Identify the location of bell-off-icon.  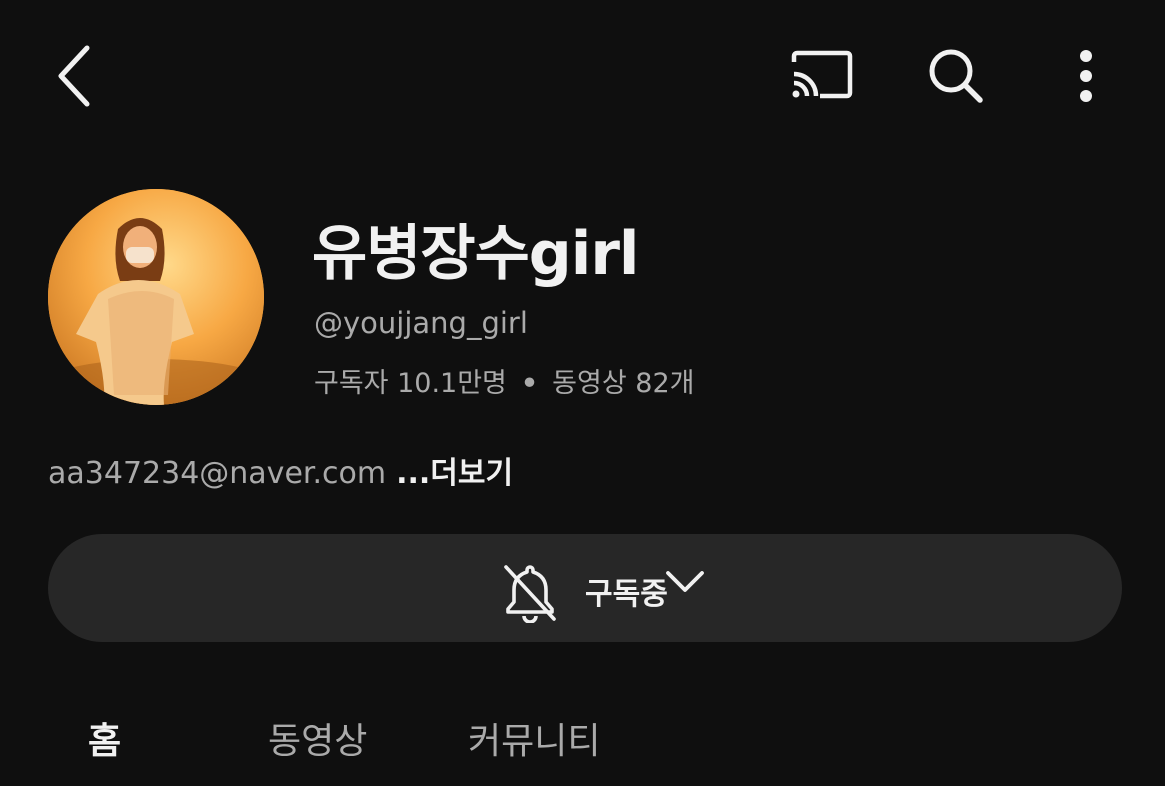
(530, 594).